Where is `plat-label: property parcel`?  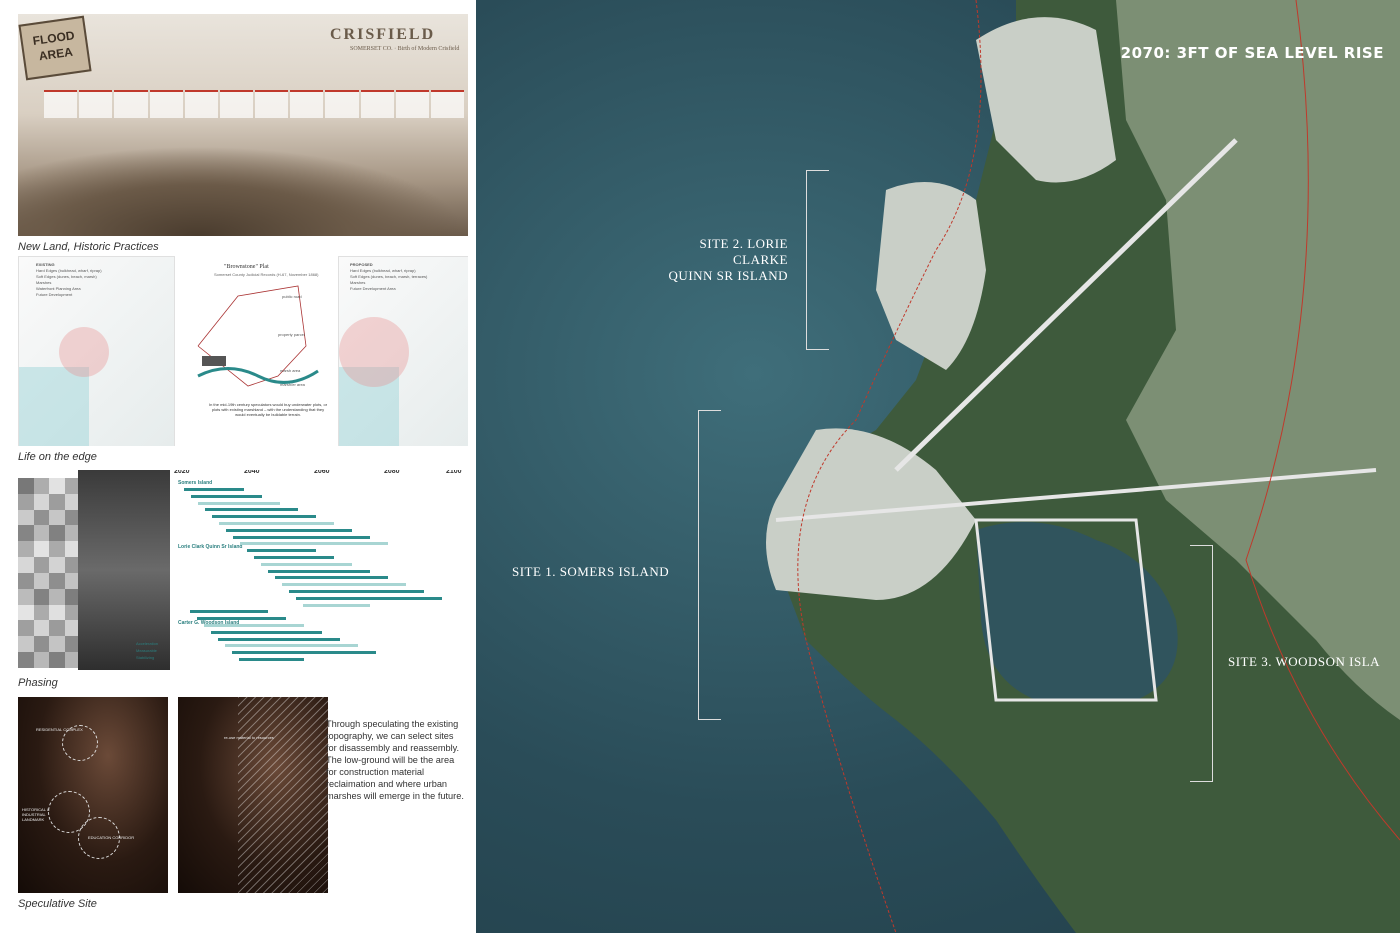
plat-label: property parcel is located at coordinates (291, 334).